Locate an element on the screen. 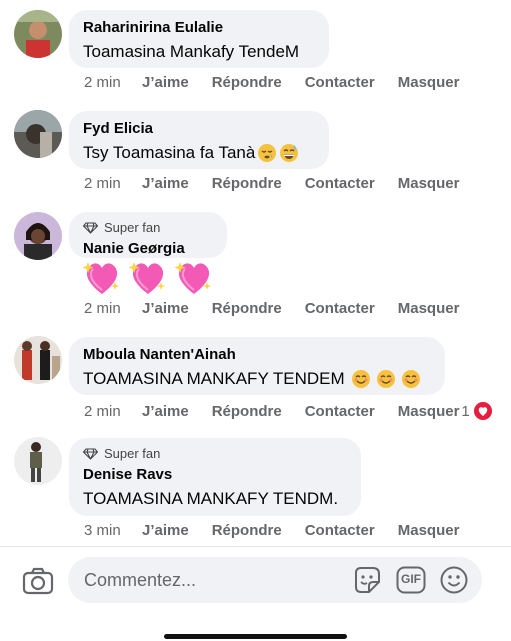  comment-text: TOAMASINA MANKAFY TENDEM is located at coordinates (214, 378).